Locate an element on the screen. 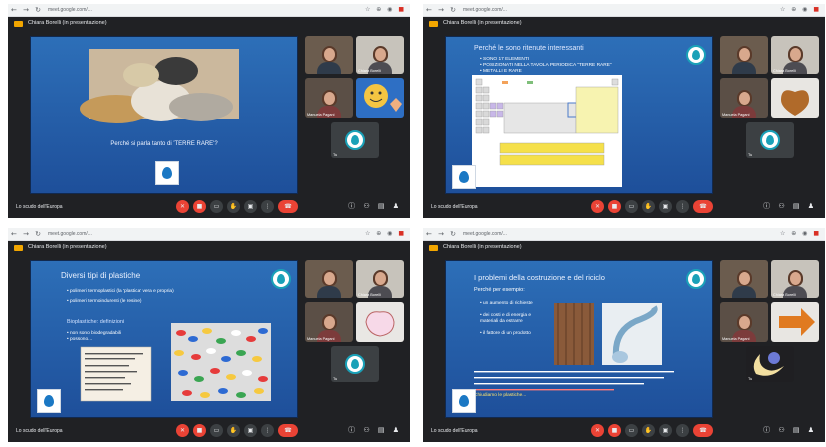 This screenshot has width=826, height=447. browser-toolbar: ← → ↻ meet.google.com/... ☆ ⊕ ◉ ■ is located at coordinates (624, 234).